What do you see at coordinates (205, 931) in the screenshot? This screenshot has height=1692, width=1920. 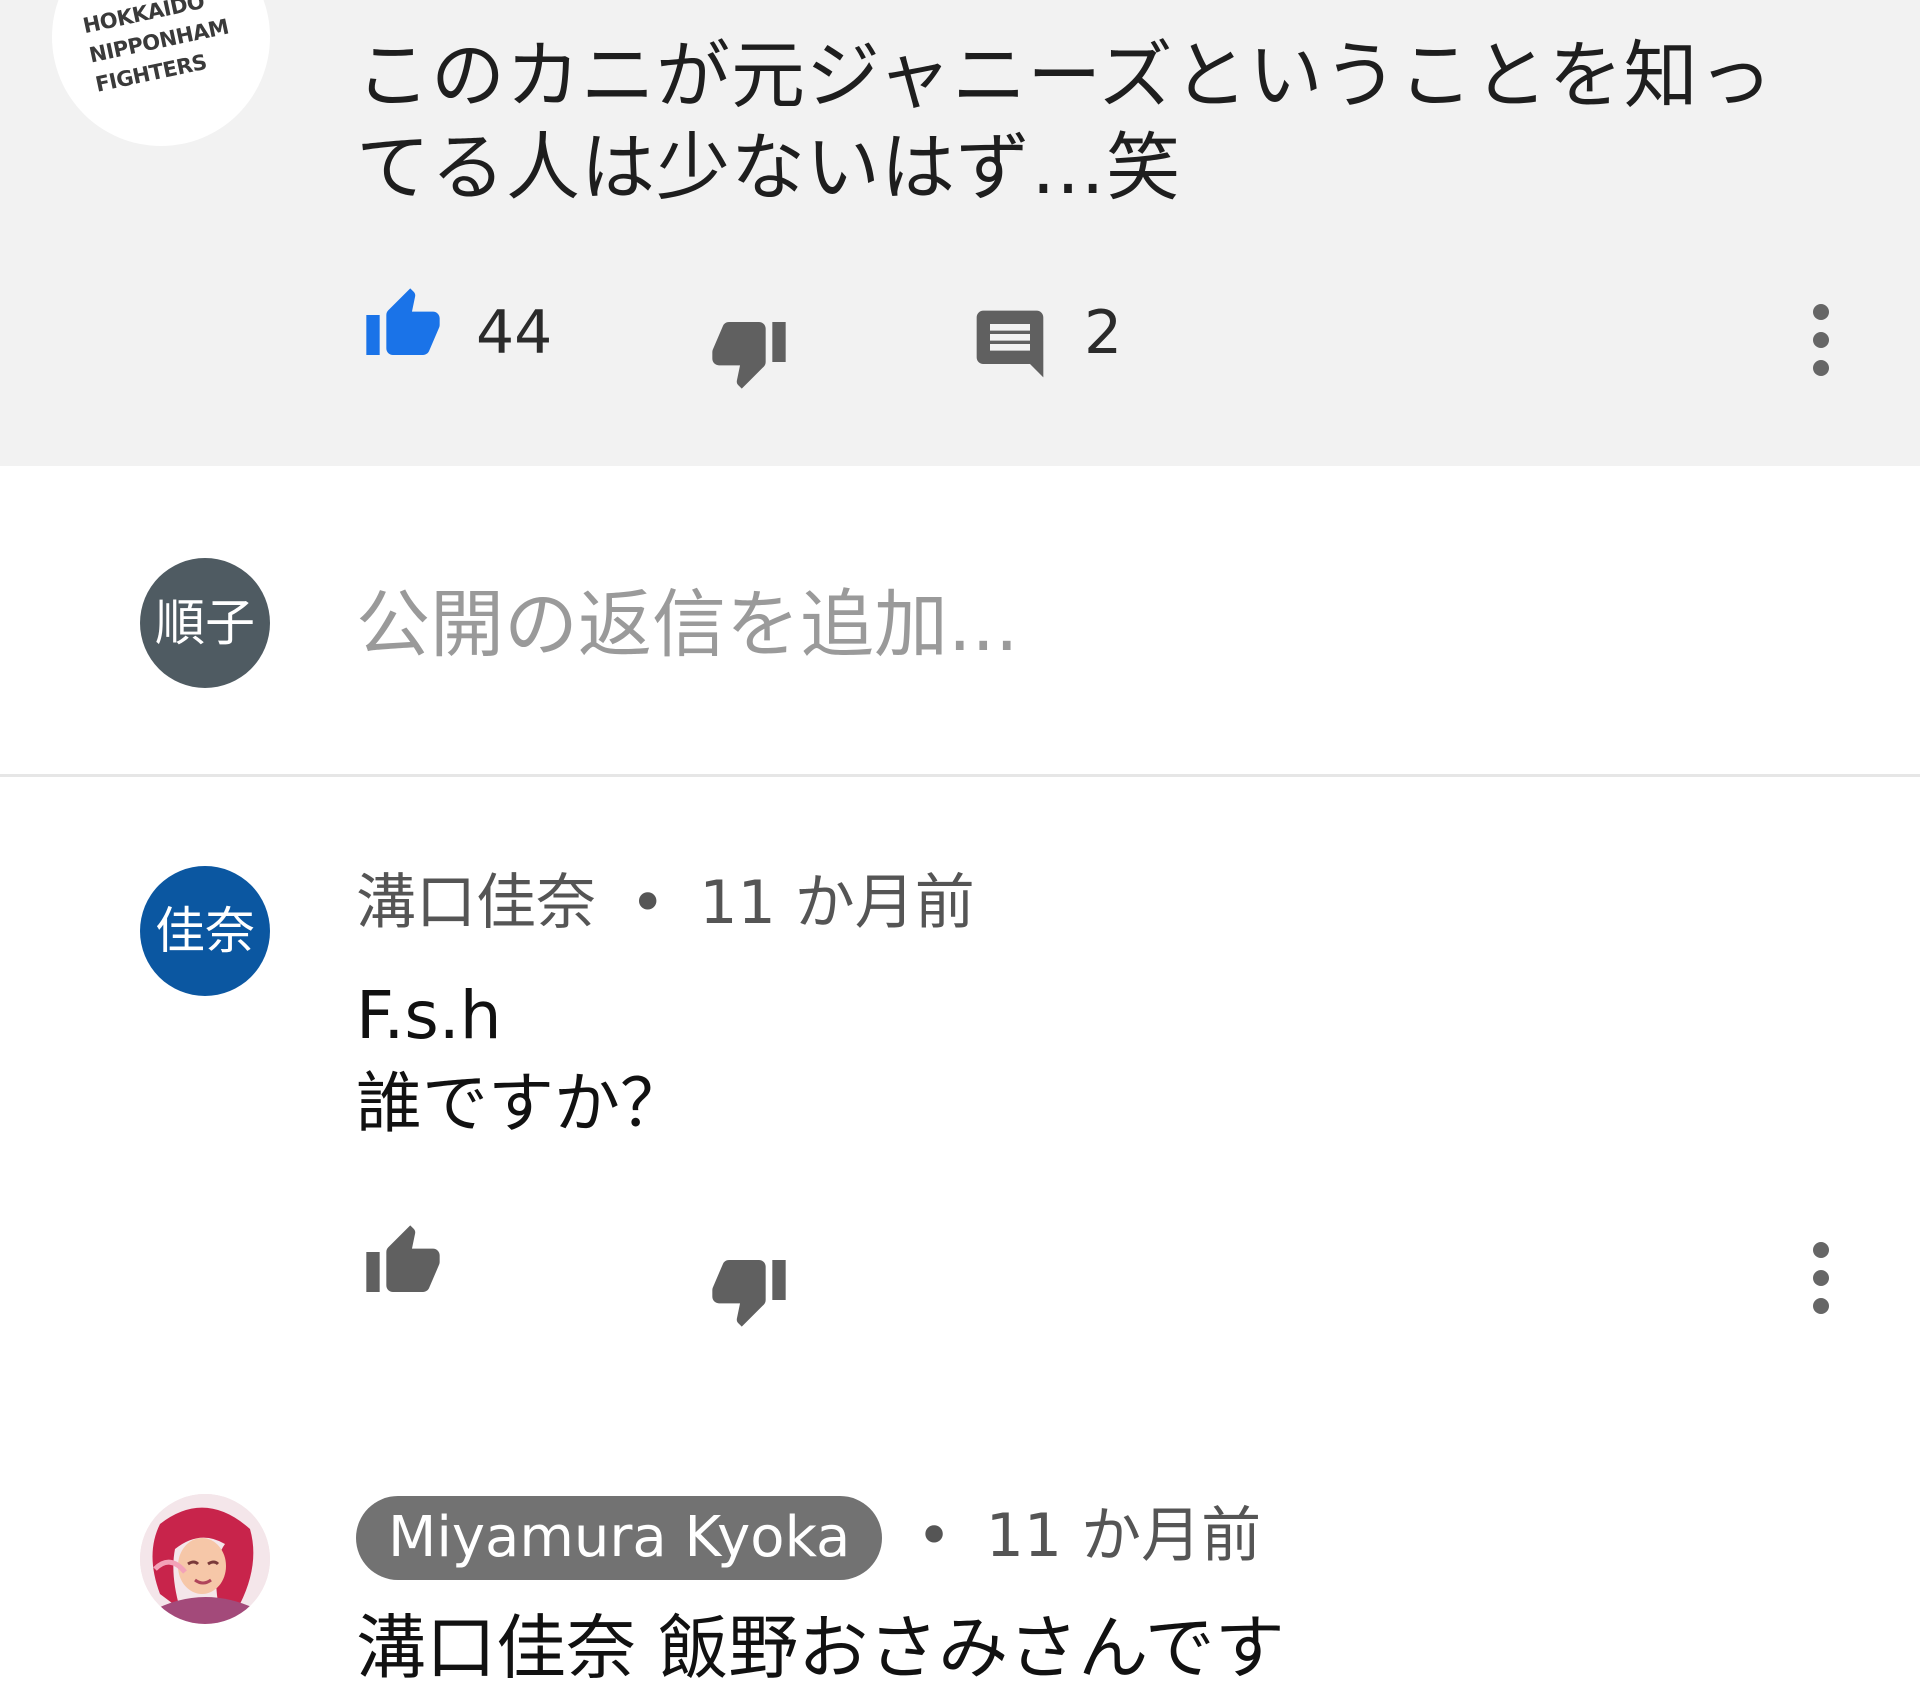 I see `author-avatar: 佳奈` at bounding box center [205, 931].